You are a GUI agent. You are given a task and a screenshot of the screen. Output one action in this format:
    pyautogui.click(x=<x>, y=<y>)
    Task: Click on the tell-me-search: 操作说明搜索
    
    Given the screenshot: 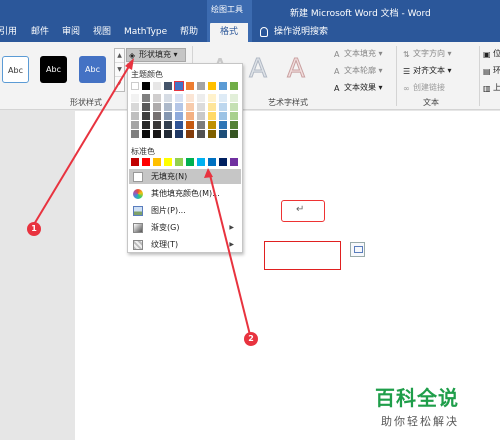 What is the action you would take?
    pyautogui.click(x=294, y=32)
    